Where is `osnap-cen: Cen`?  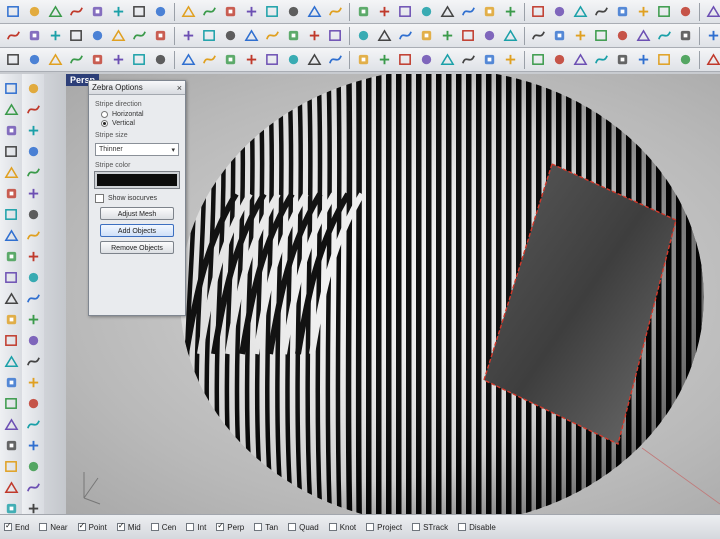
osnap-cen: Cen is located at coordinates (163, 527).